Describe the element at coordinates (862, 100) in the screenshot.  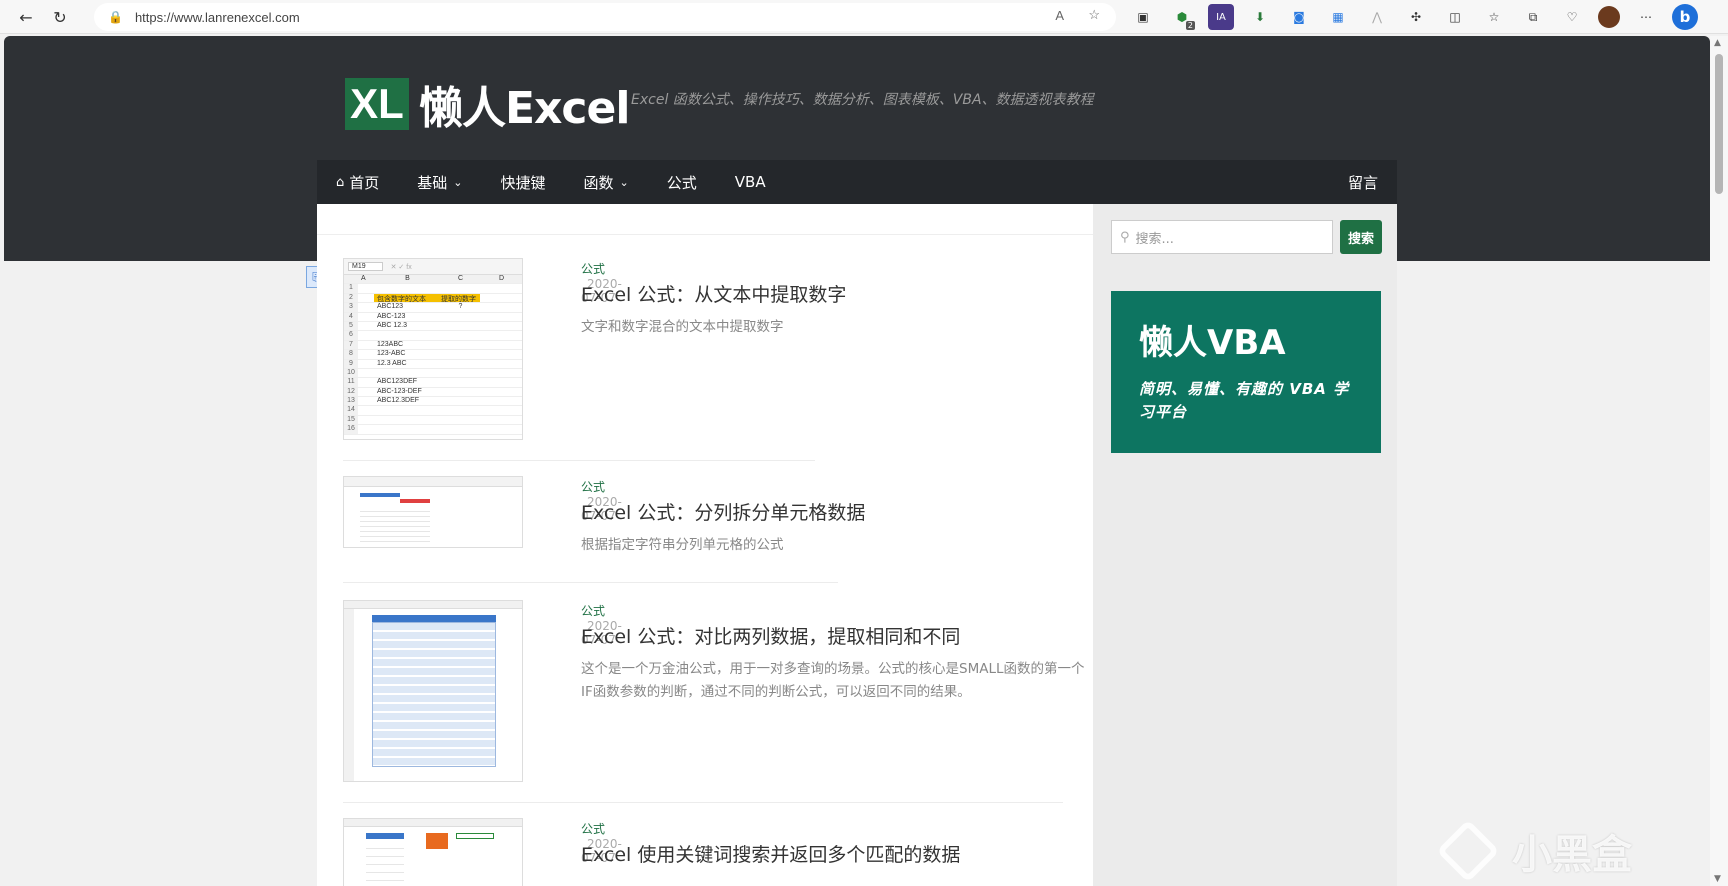
I see `site-tagline: Excel 函数公式、操作技巧、数据分析、图表模板、VBA、数据透视表教程` at that location.